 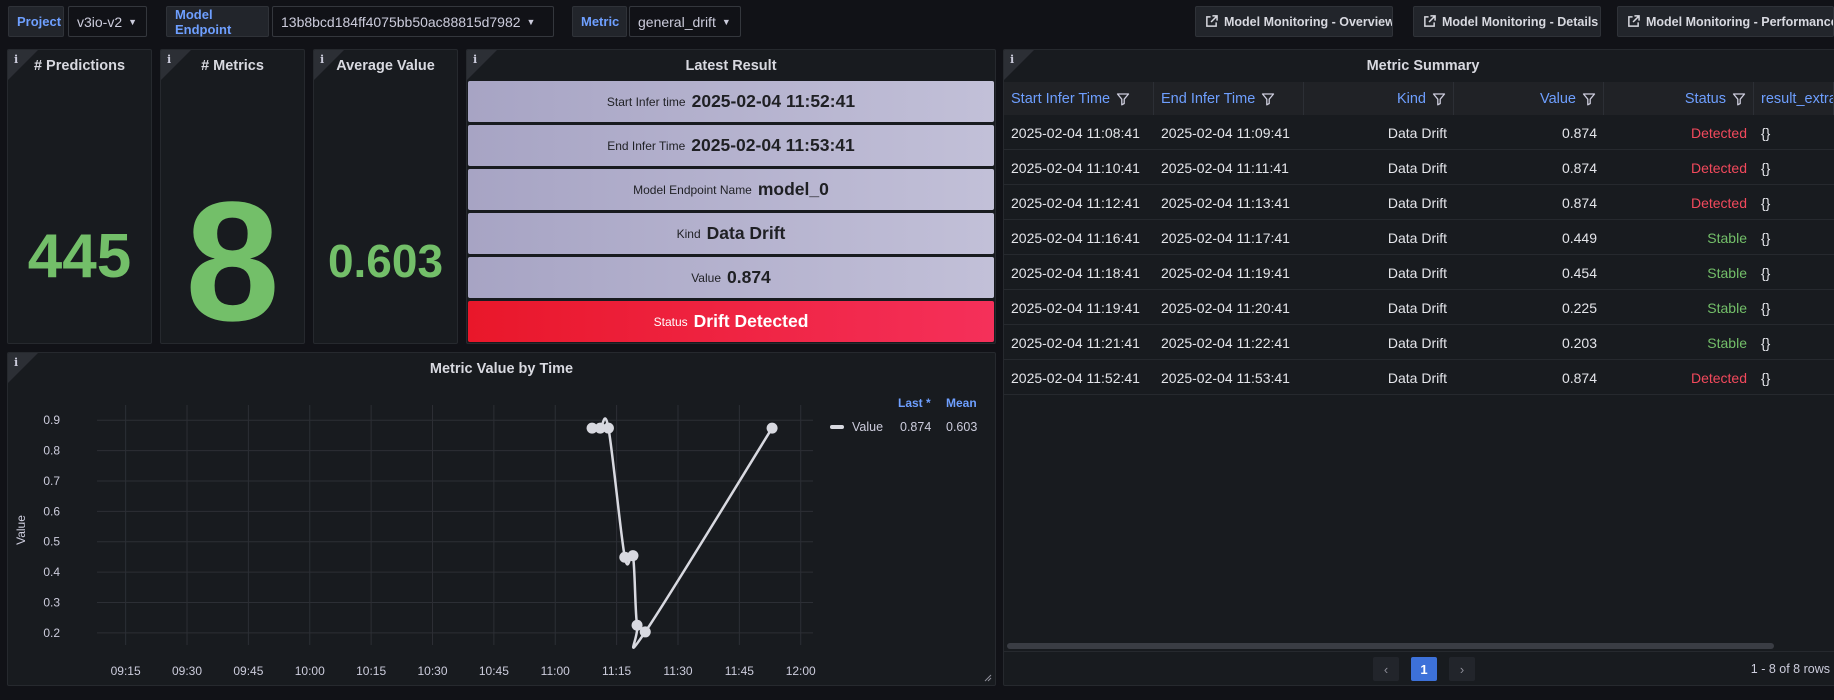 I want to click on column-header-value: Value, so click(x=1529, y=98).